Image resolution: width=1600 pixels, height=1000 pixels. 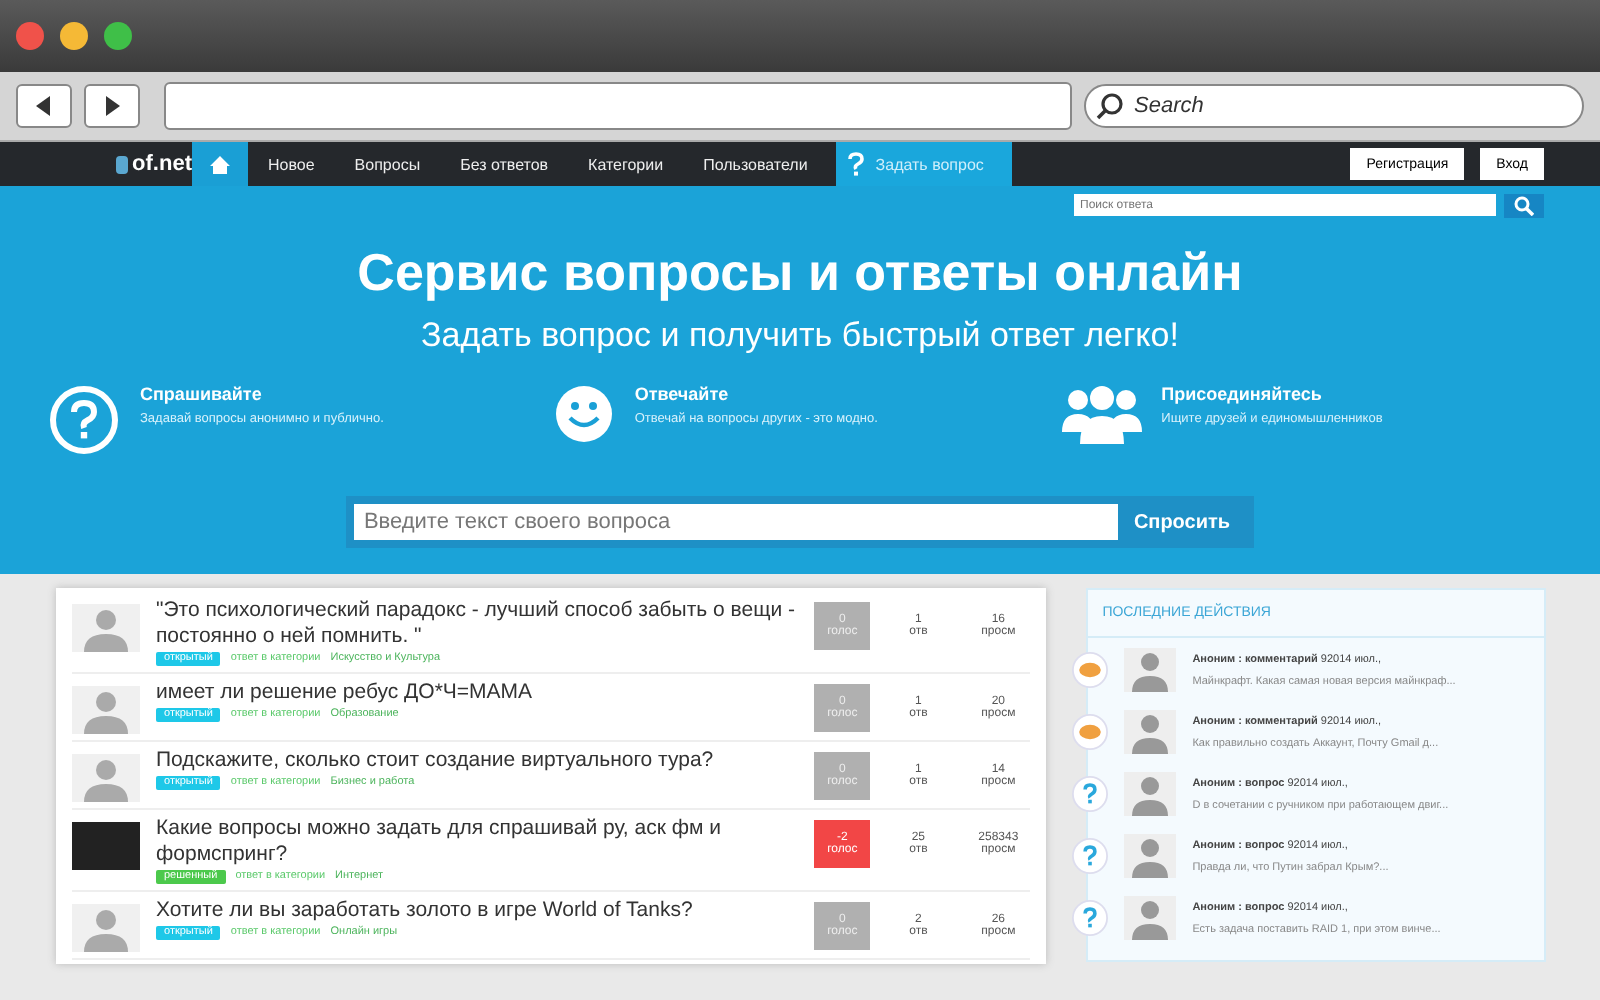 What do you see at coordinates (84, 420) in the screenshot?
I see `question-circle-icon` at bounding box center [84, 420].